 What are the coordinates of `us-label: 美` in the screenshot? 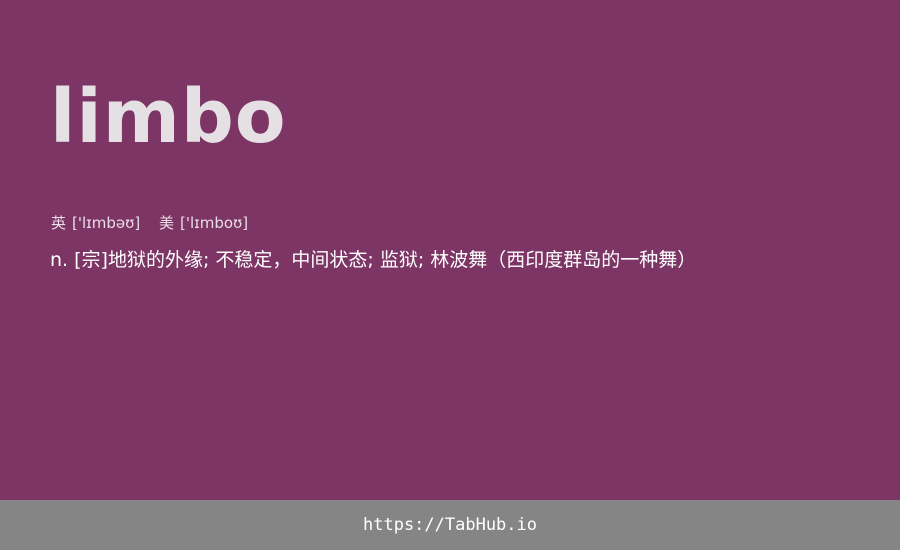 It's located at (167, 223).